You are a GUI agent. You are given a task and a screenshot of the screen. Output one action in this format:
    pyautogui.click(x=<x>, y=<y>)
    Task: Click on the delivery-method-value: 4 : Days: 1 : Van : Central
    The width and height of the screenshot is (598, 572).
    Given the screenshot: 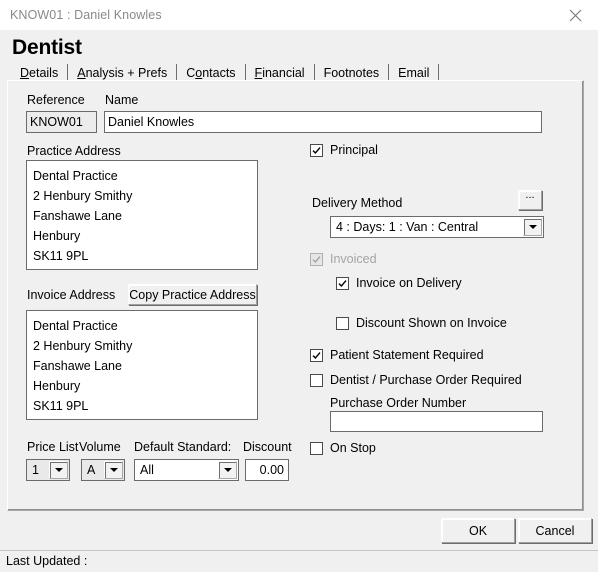 What is the action you would take?
    pyautogui.click(x=407, y=226)
    